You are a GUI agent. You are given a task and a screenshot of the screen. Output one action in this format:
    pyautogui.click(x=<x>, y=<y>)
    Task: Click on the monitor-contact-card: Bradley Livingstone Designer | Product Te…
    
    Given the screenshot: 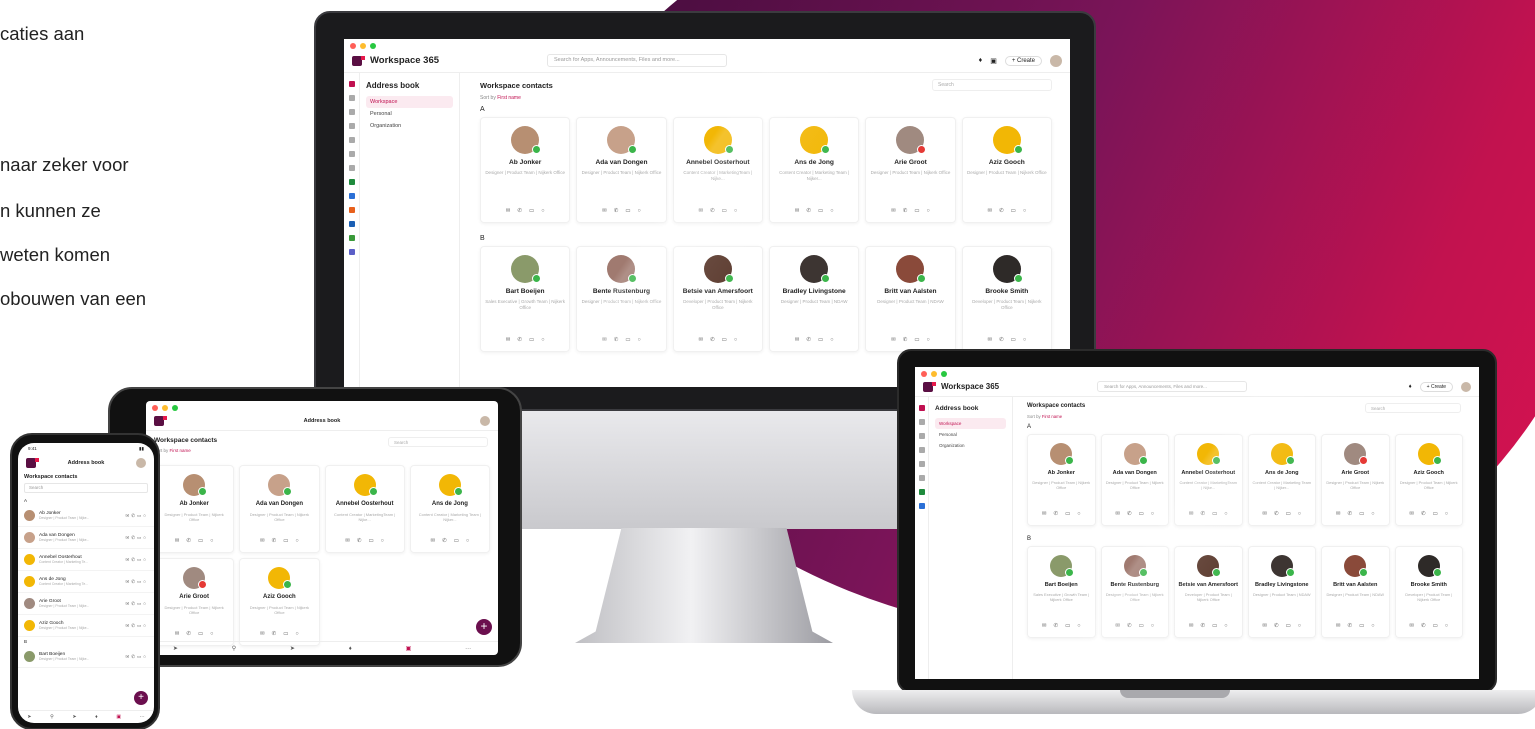 What is the action you would take?
    pyautogui.click(x=814, y=299)
    